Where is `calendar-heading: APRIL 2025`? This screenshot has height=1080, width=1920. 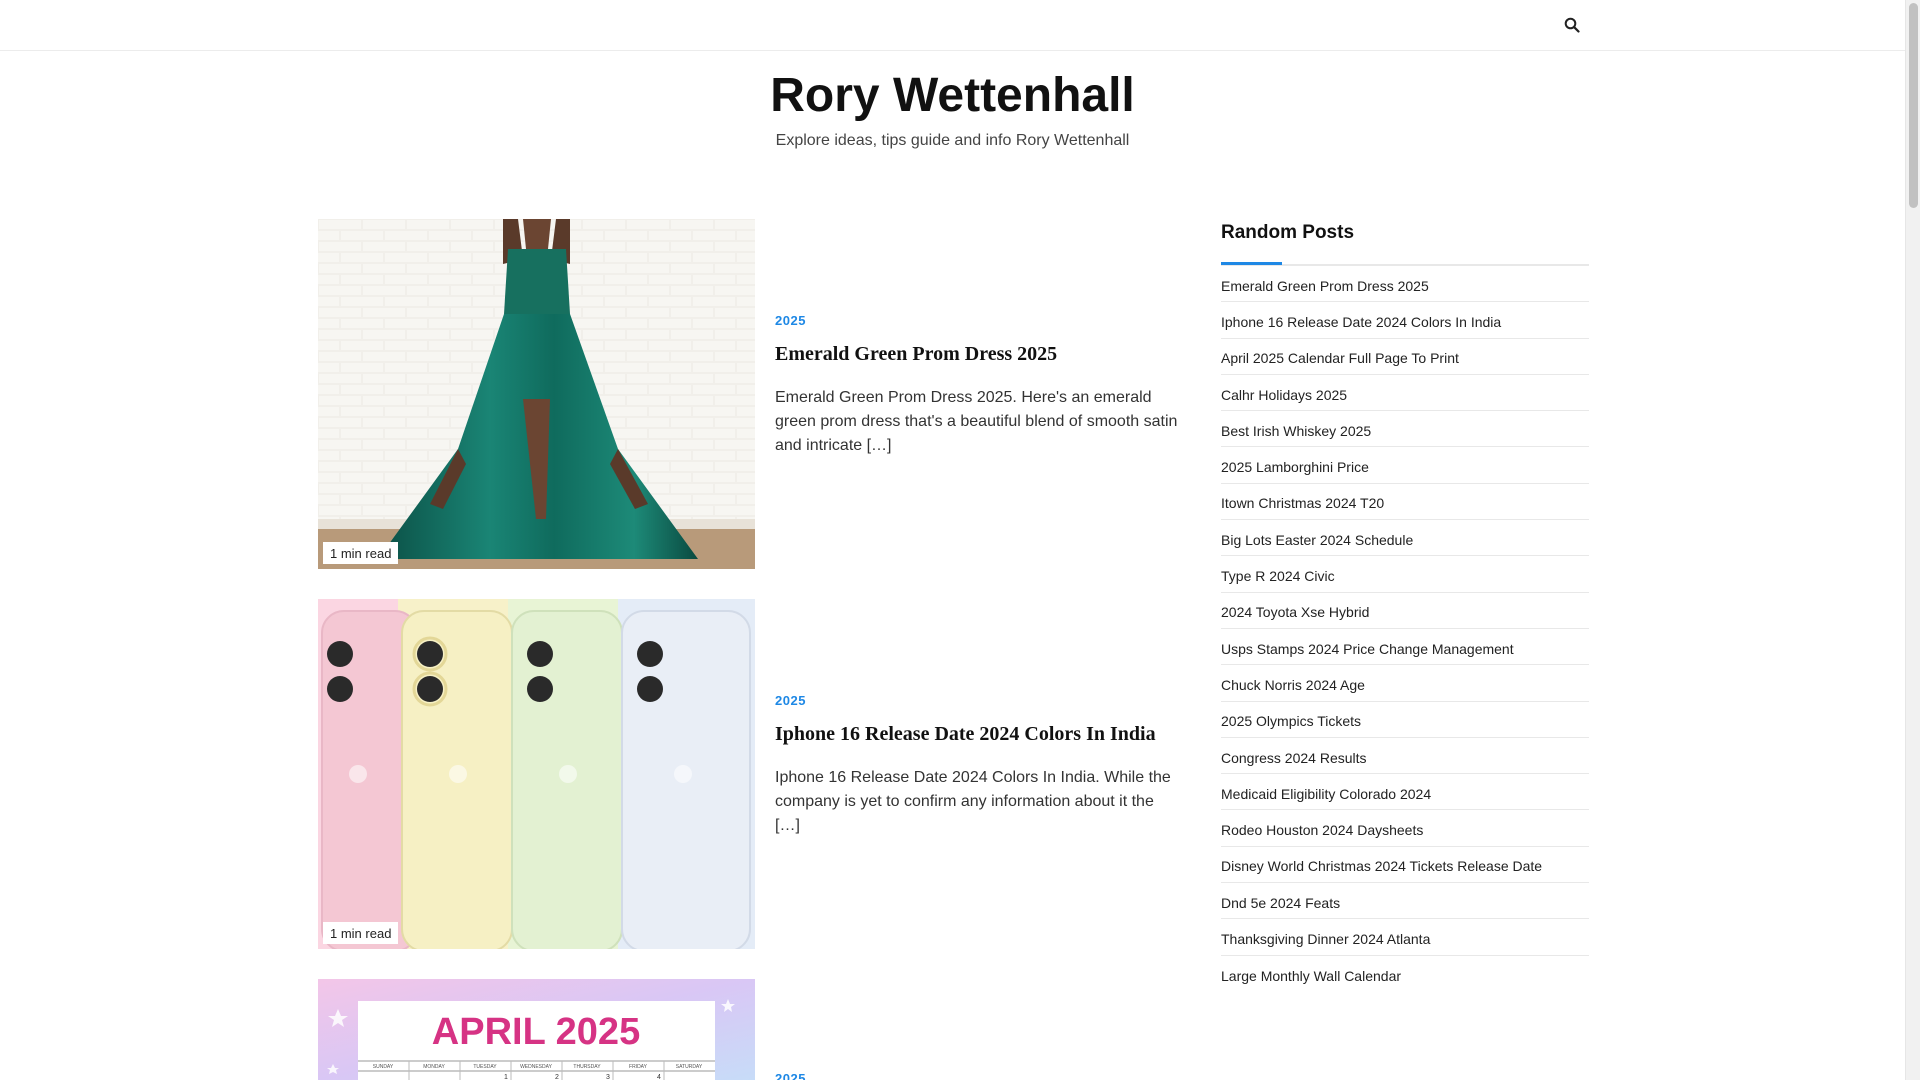
calendar-heading: APRIL 2025 is located at coordinates (536, 1032).